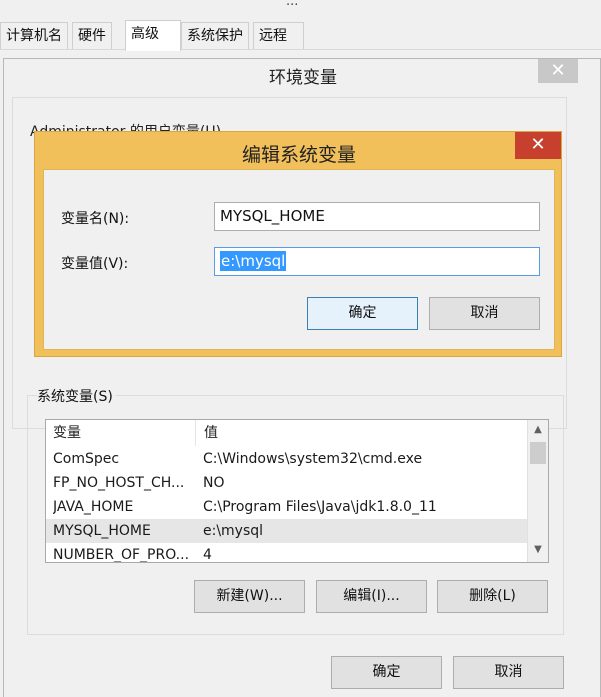  I want to click on variable-name-cell: JAVA_HOME, so click(93, 507).